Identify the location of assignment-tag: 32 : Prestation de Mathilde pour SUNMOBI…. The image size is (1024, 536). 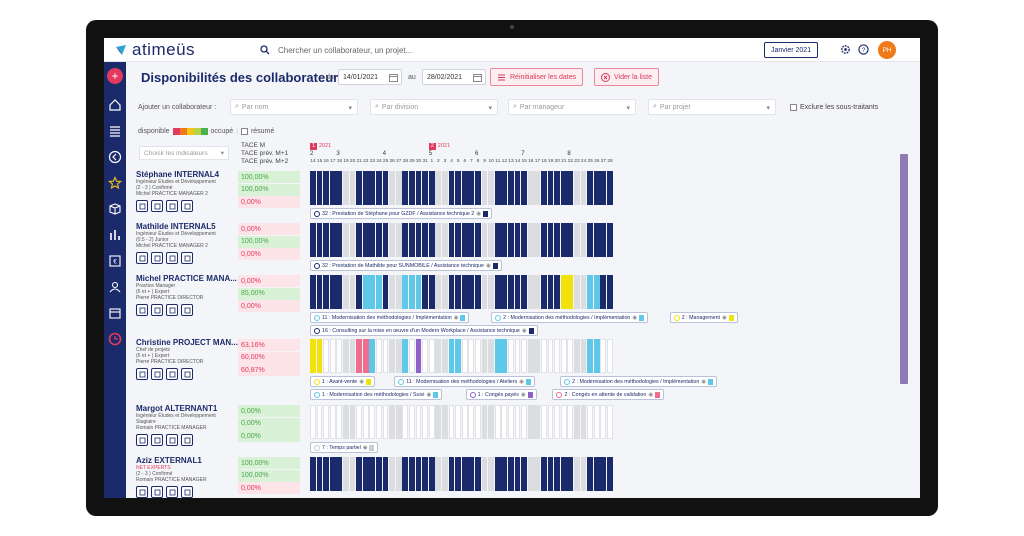
(406, 265).